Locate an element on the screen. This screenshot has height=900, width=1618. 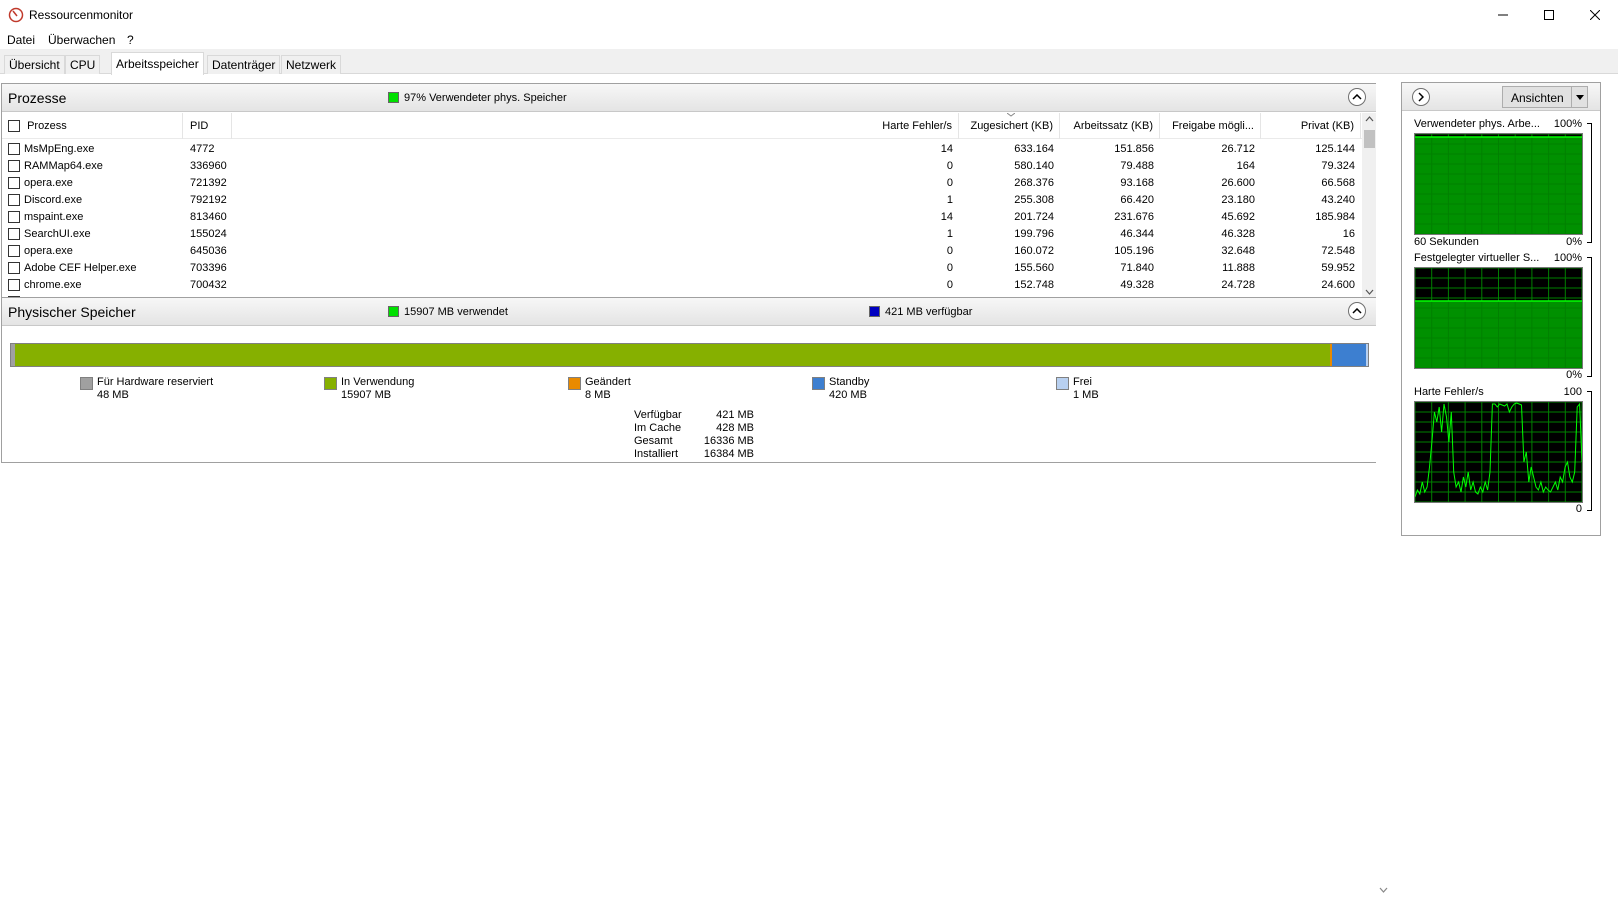
memory-usage-bar is located at coordinates (689, 355).